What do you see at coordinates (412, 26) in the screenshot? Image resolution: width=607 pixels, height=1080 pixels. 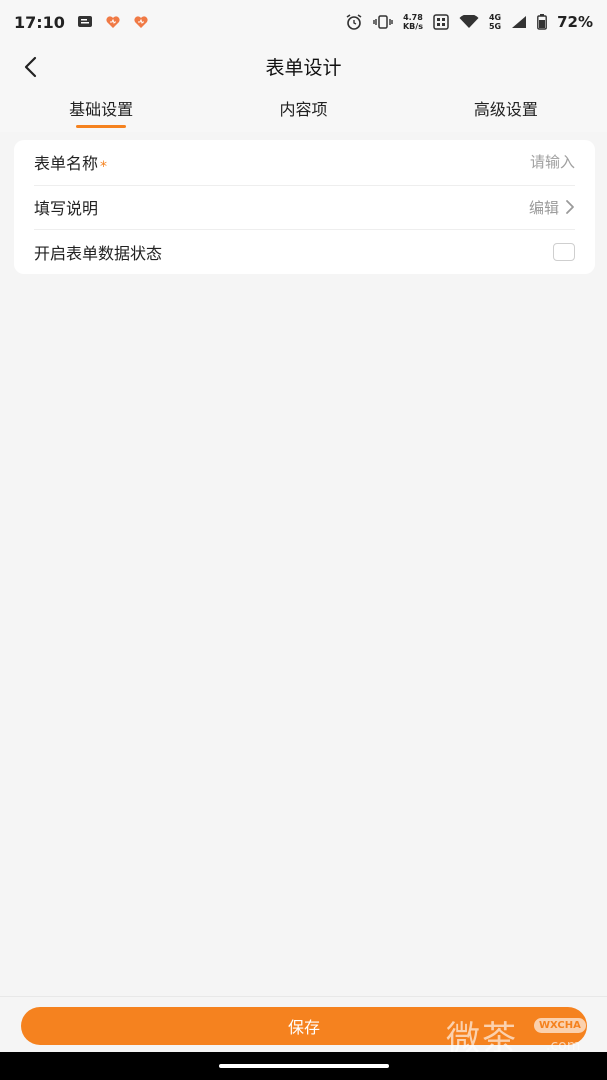 I see `network-speed-unit: KB/s` at bounding box center [412, 26].